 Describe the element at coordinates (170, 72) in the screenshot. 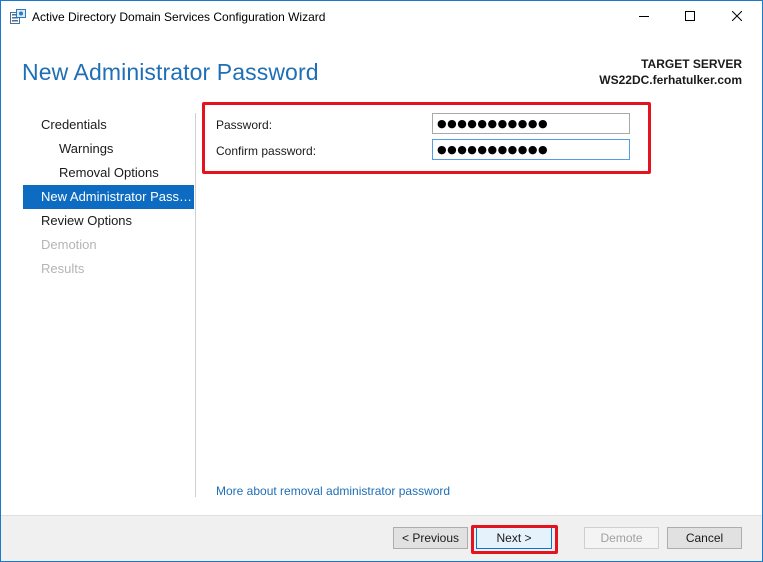

I see `page-title: New Administrator Password` at that location.